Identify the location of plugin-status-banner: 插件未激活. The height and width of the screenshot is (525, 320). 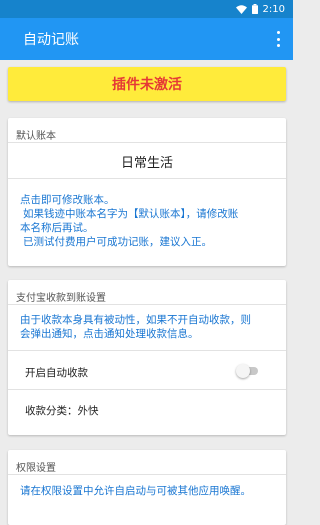
(147, 84).